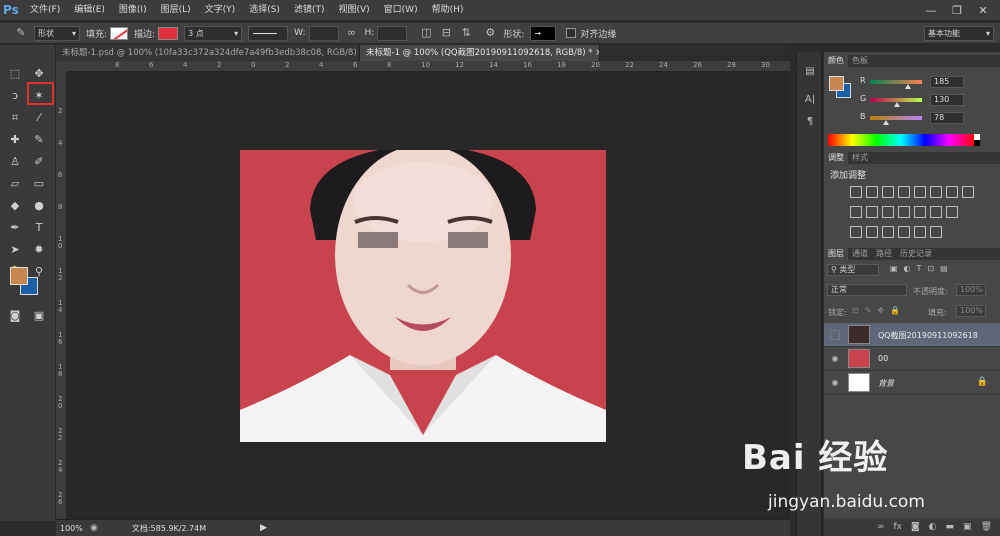  What do you see at coordinates (15, 162) in the screenshot?
I see `clone-stamp-tool-icon: ♙` at bounding box center [15, 162].